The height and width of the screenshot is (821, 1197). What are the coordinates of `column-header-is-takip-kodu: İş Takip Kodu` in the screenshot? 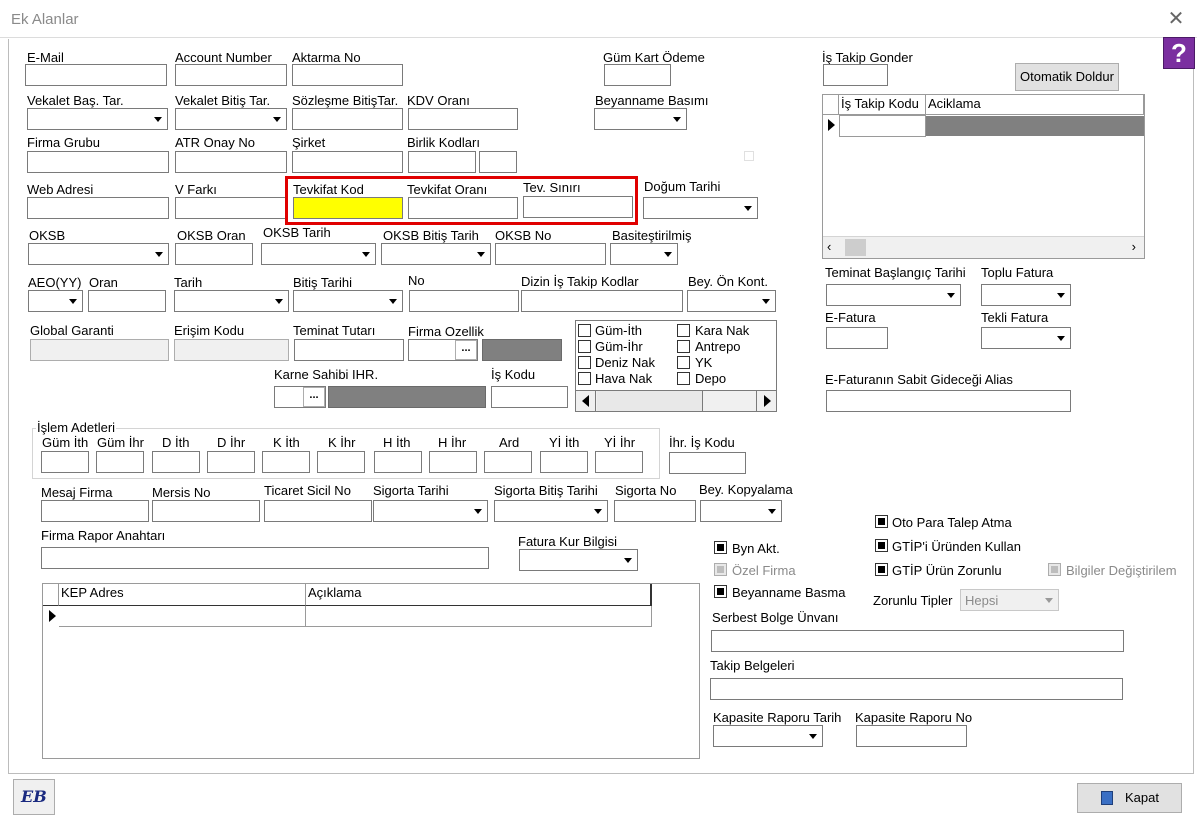 It's located at (882, 105).